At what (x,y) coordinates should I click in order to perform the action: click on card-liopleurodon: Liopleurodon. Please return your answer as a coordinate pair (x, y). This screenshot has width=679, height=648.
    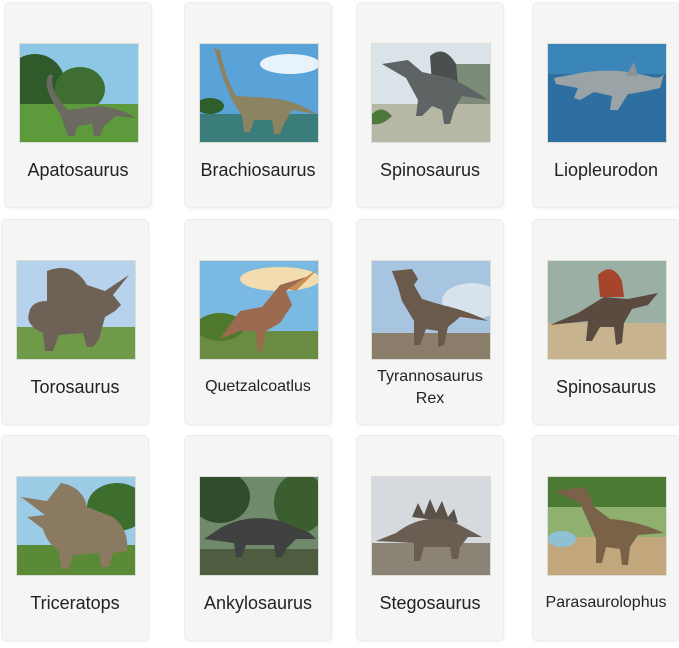
    Looking at the image, I should click on (606, 105).